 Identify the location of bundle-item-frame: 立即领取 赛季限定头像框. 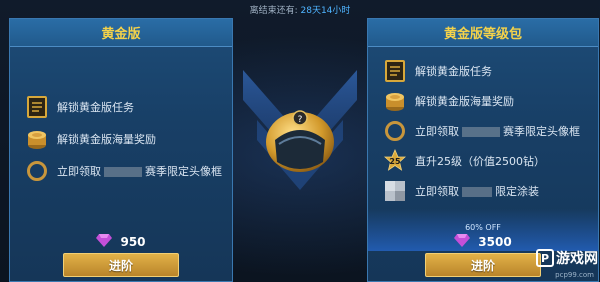
(482, 131).